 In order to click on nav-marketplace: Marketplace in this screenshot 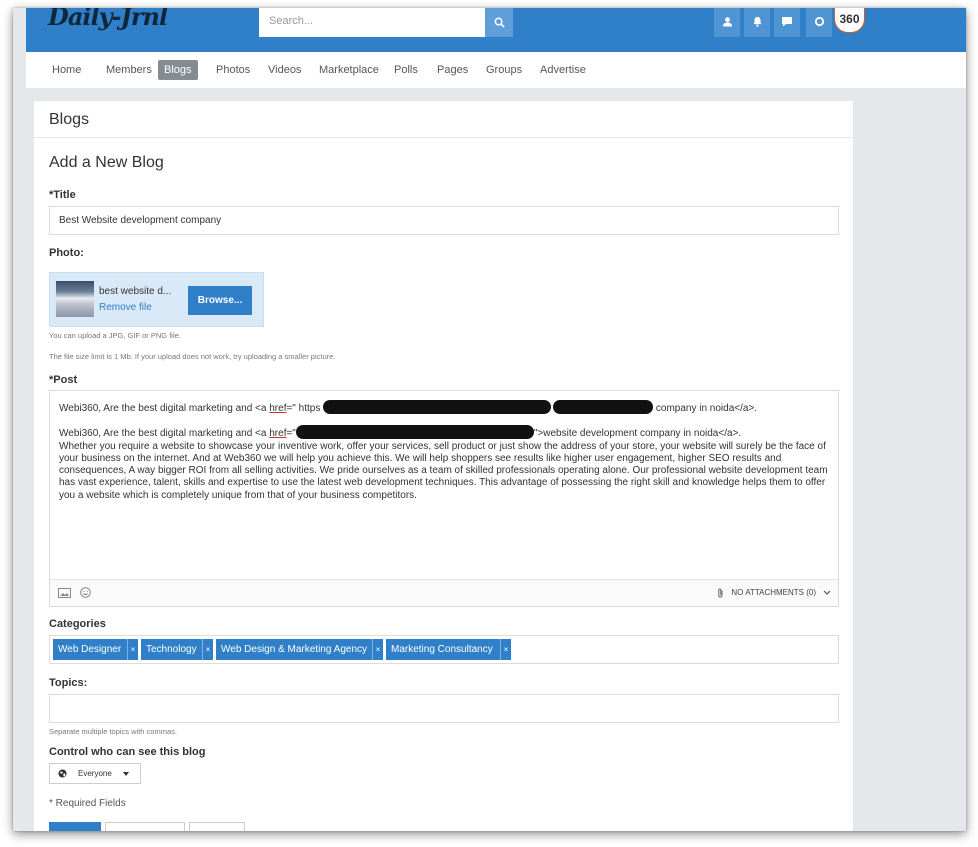, I will do `click(349, 70)`.